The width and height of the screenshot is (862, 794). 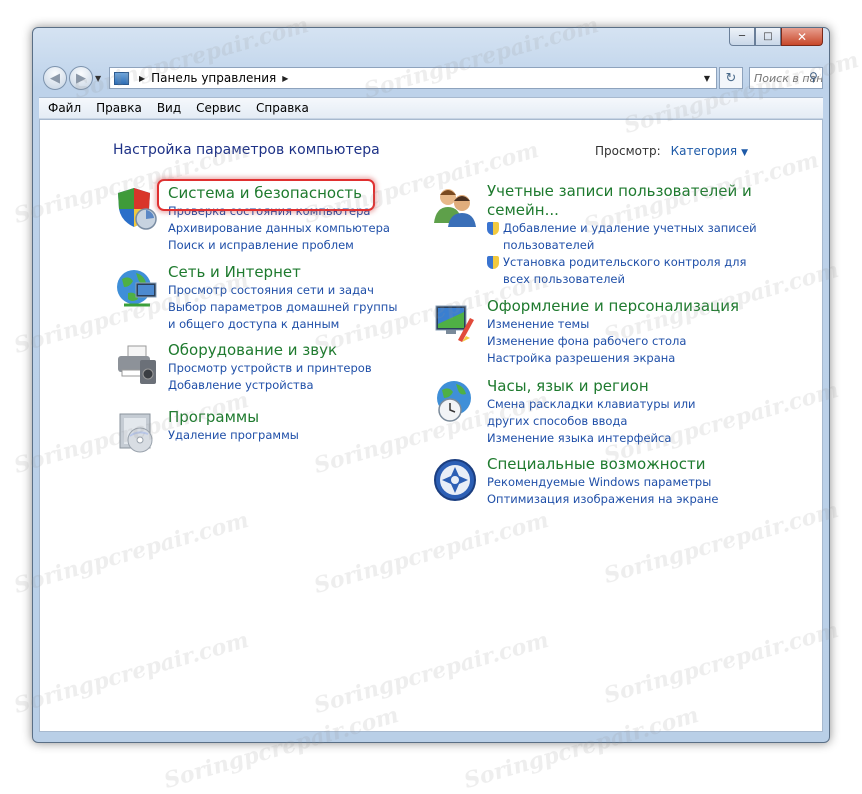 I want to click on category-title-clock-language-region: Часы, язык и регион, so click(x=609, y=386).